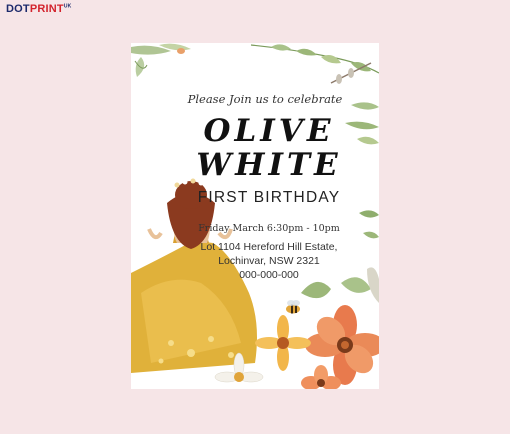 The image size is (510, 434). Describe the element at coordinates (269, 131) in the screenshot. I see `child-first-name: OLIVE` at that location.